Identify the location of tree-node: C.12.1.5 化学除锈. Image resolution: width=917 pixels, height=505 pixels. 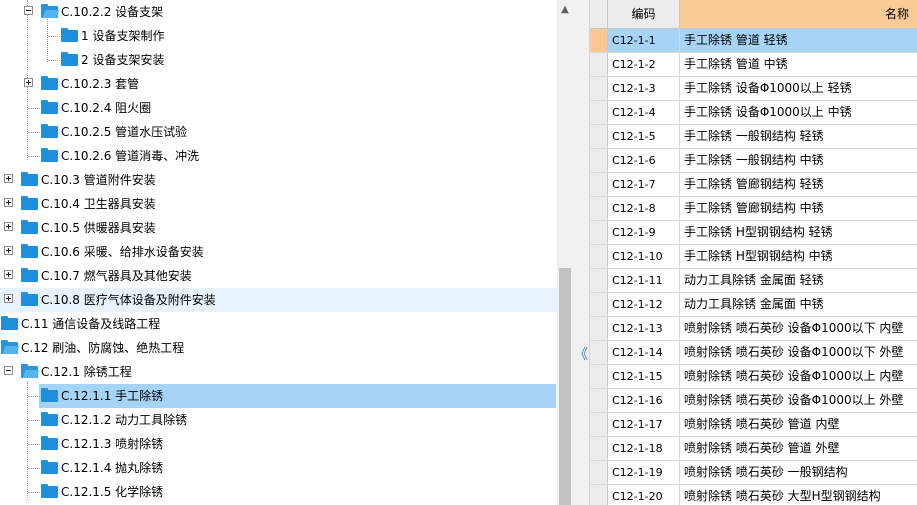
(278, 492).